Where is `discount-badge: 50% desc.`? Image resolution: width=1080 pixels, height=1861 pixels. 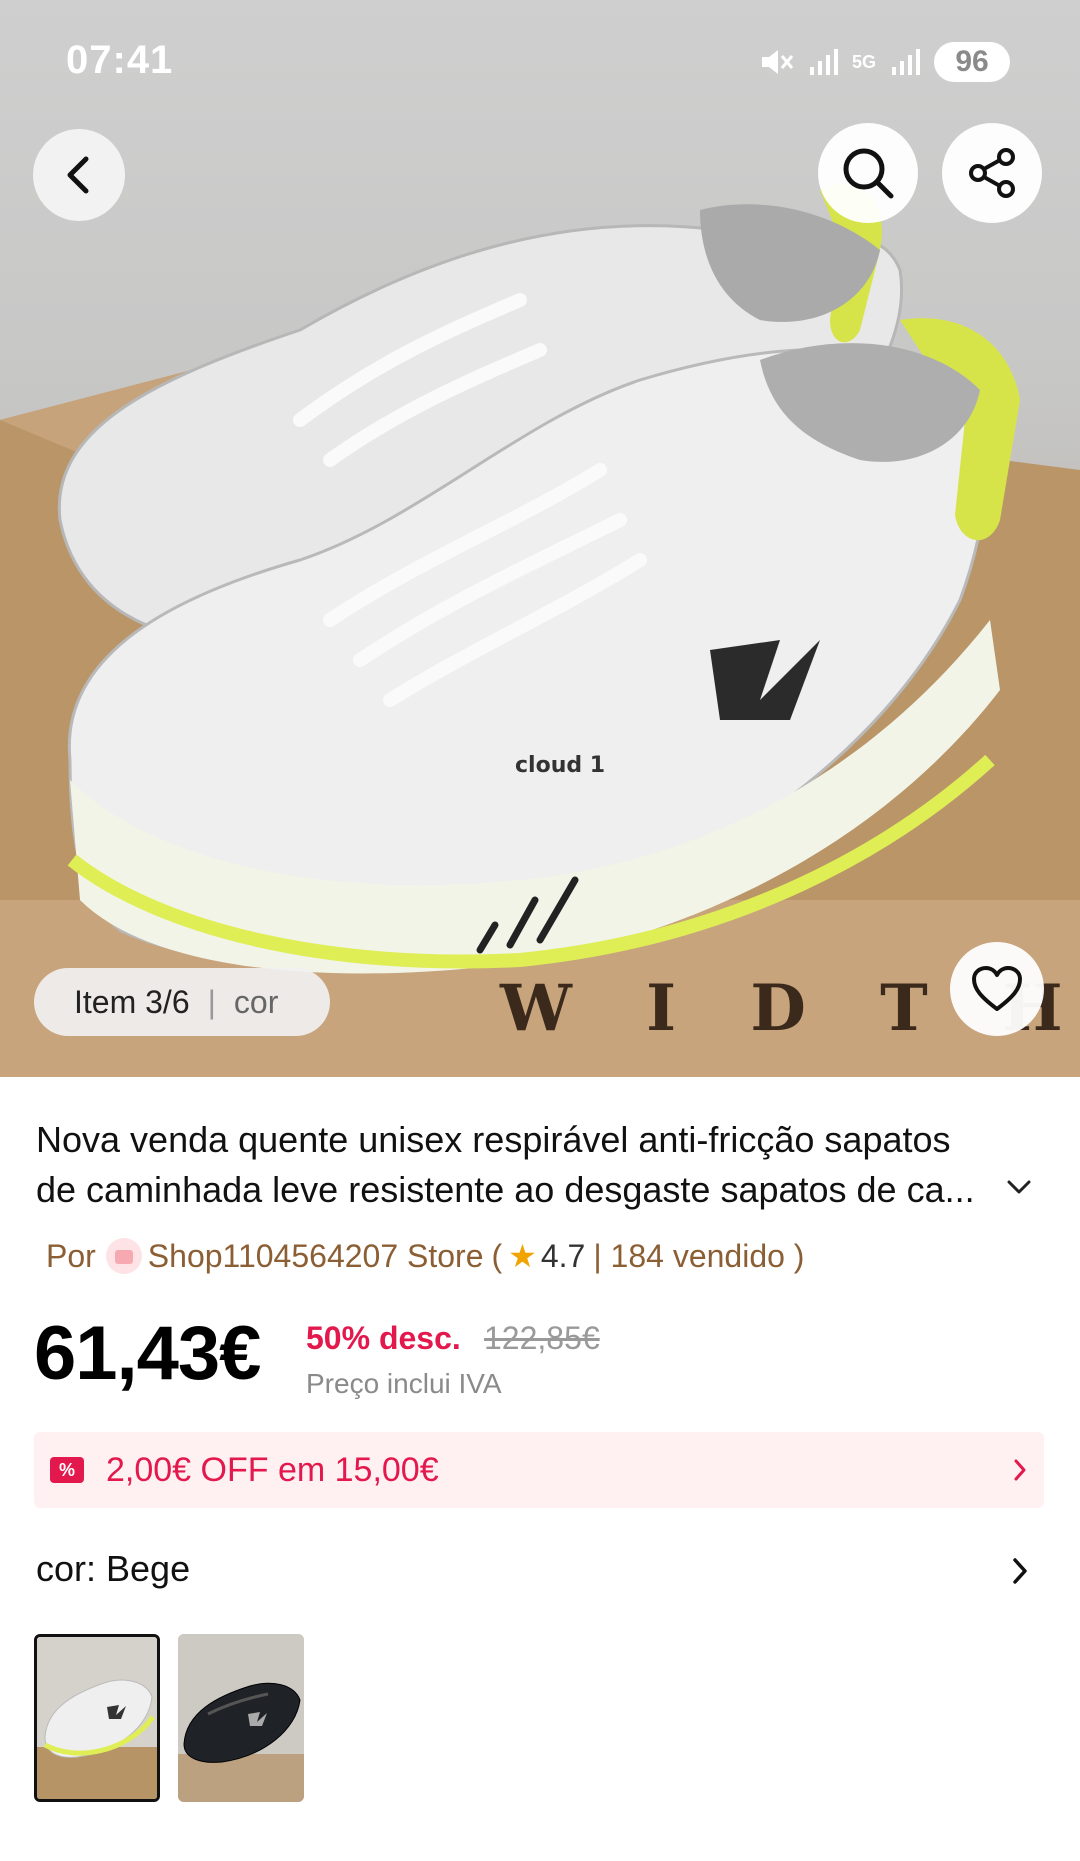 discount-badge: 50% desc. is located at coordinates (383, 1338).